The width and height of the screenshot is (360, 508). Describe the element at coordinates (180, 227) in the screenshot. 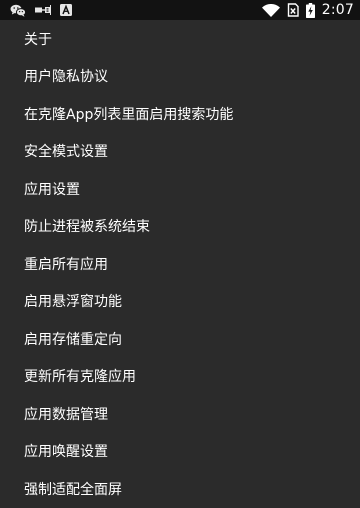

I see `menu-item-prevent-process-kill: 防止进程被系统结束` at that location.